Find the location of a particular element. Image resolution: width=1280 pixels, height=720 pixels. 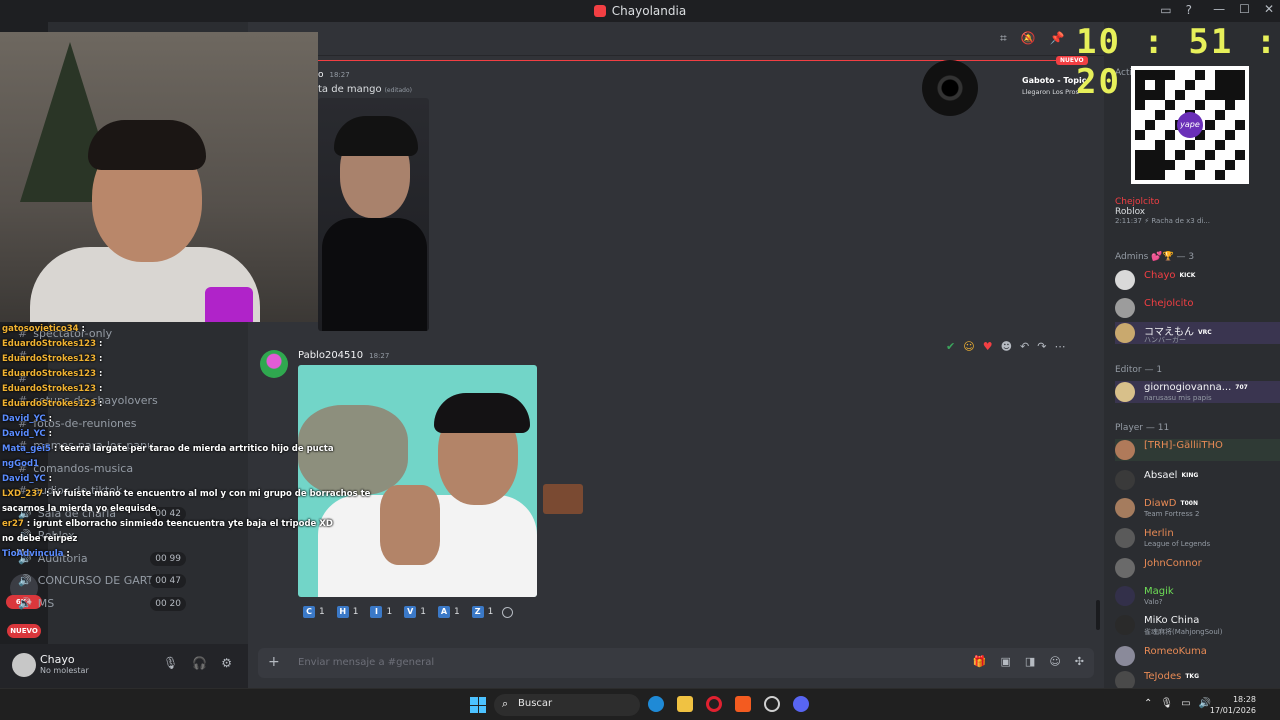

member-section-title: Player — 11 is located at coordinates (1142, 428).